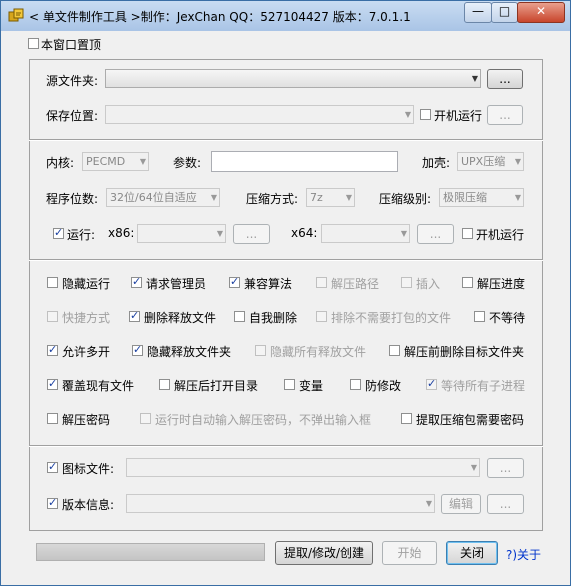 Image resolution: width=571 pixels, height=586 pixels. What do you see at coordinates (164, 384) in the screenshot?
I see `open-after-checkbox` at bounding box center [164, 384].